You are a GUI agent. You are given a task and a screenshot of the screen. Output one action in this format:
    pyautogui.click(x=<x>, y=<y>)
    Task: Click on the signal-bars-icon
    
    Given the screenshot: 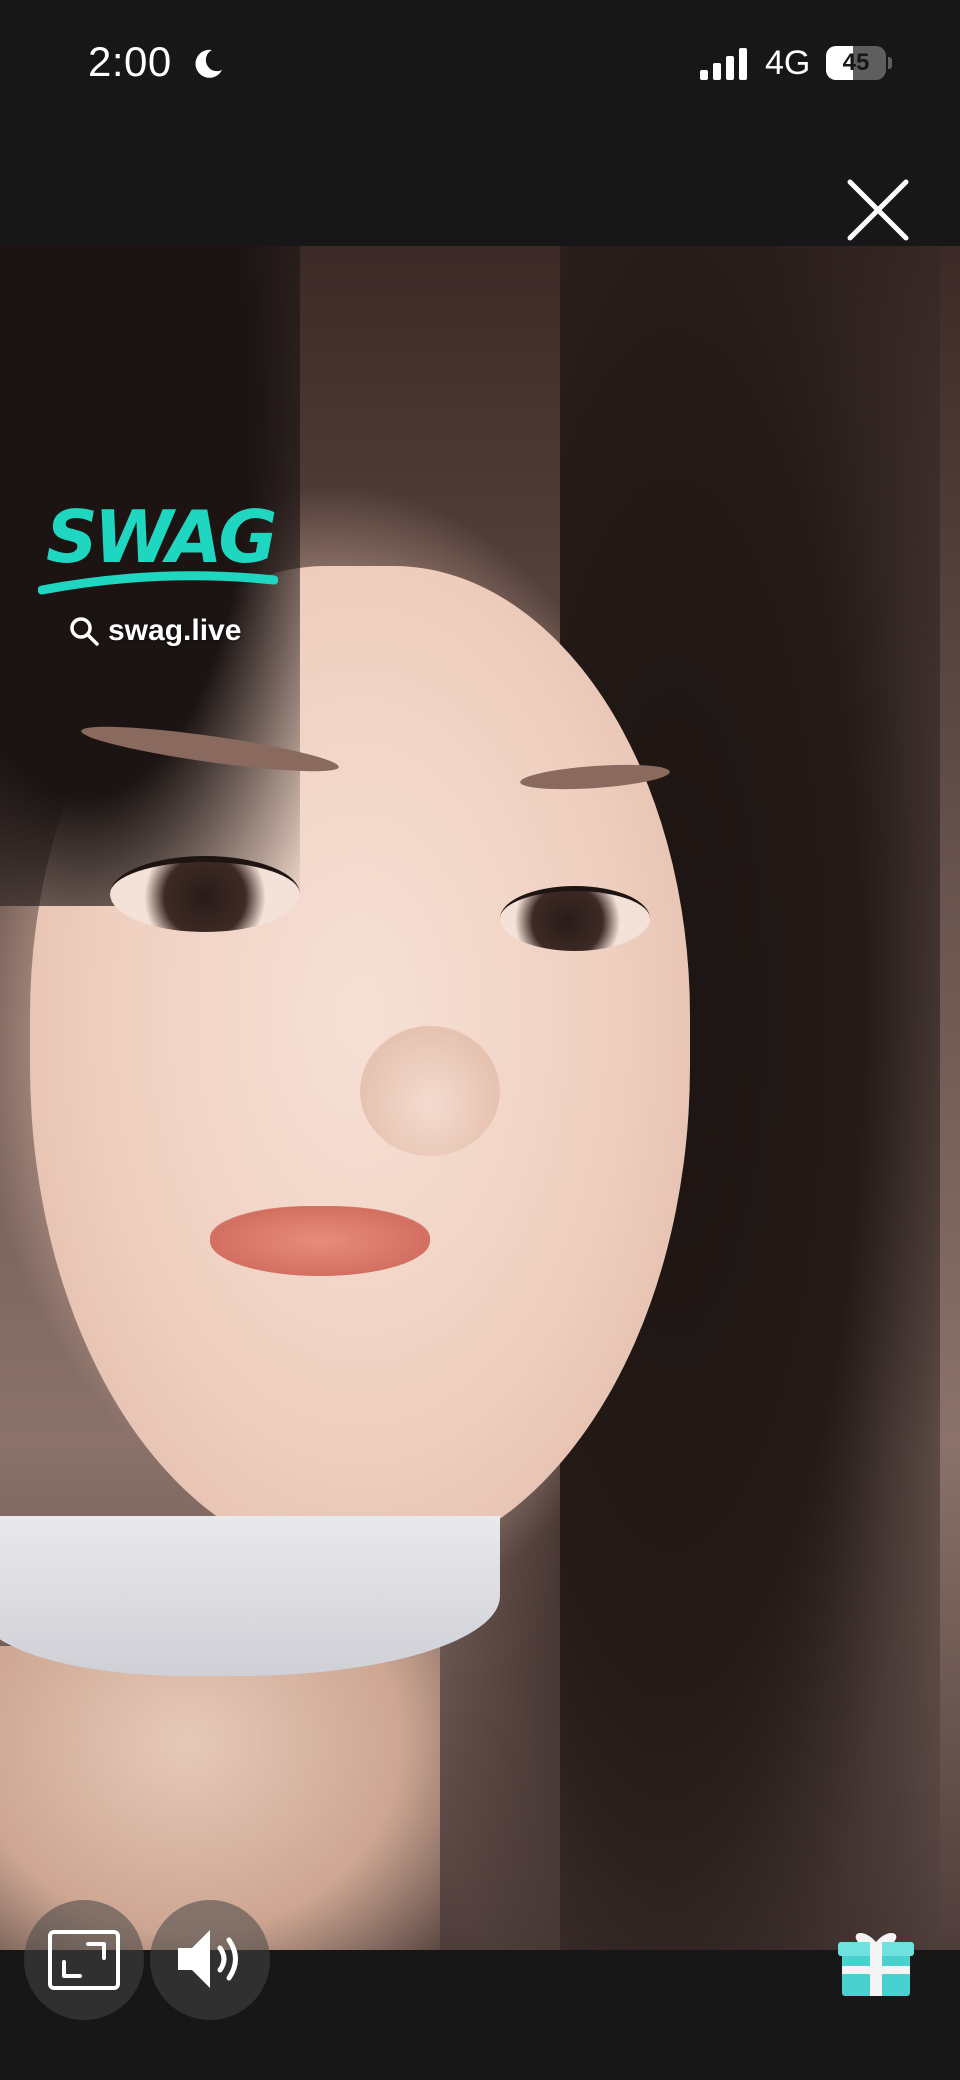 What is the action you would take?
    pyautogui.click(x=723, y=64)
    